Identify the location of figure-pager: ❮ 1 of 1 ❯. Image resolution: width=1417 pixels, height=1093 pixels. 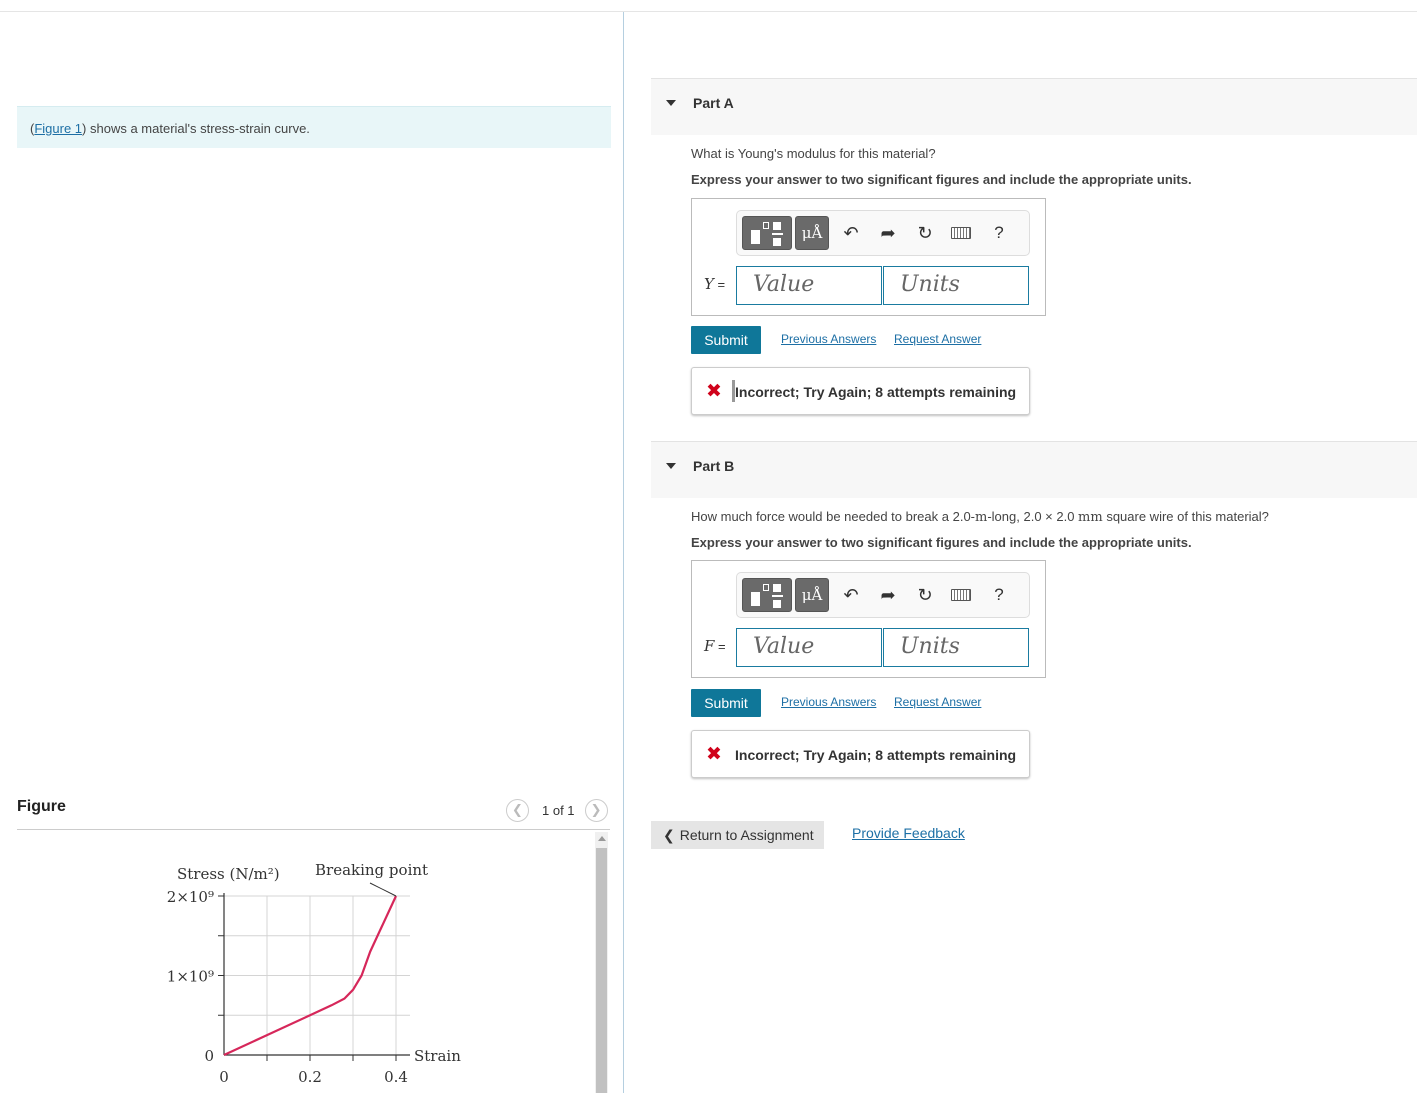
(557, 810).